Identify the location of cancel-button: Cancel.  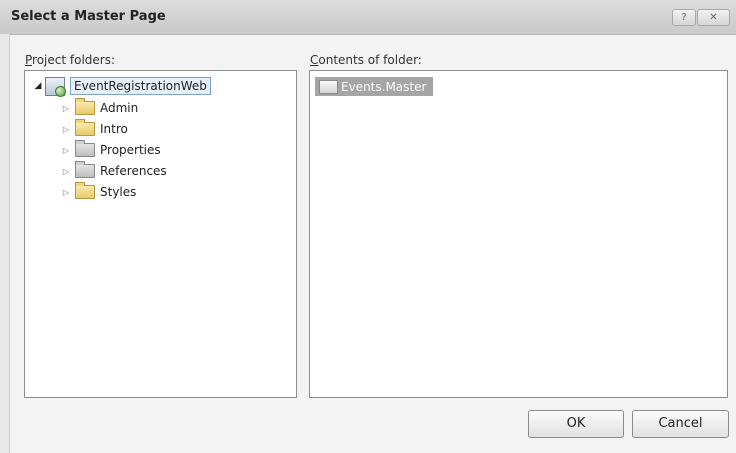
(680, 424).